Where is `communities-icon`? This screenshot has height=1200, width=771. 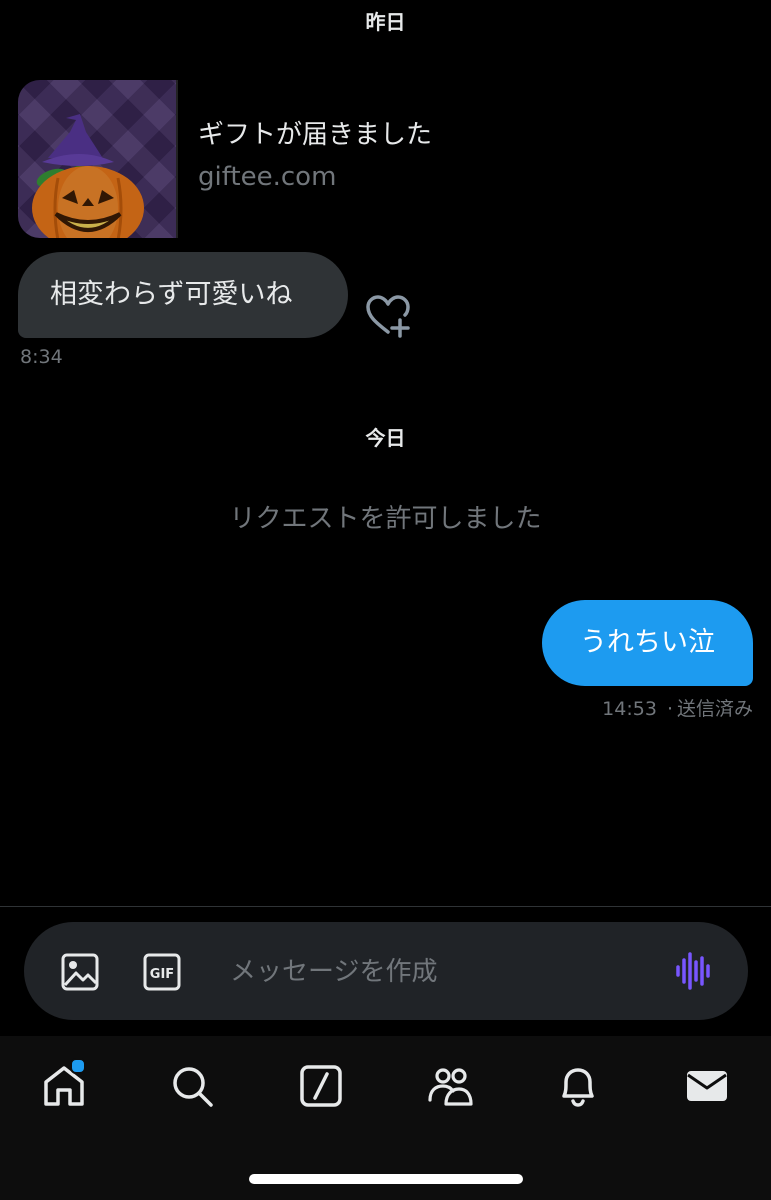 communities-icon is located at coordinates (450, 1087).